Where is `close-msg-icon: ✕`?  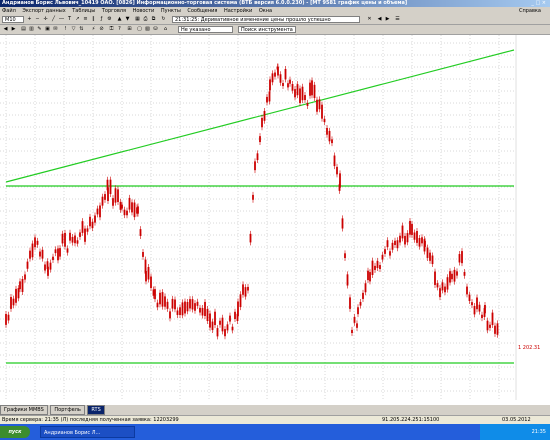 close-msg-icon: ✕ is located at coordinates (369, 19).